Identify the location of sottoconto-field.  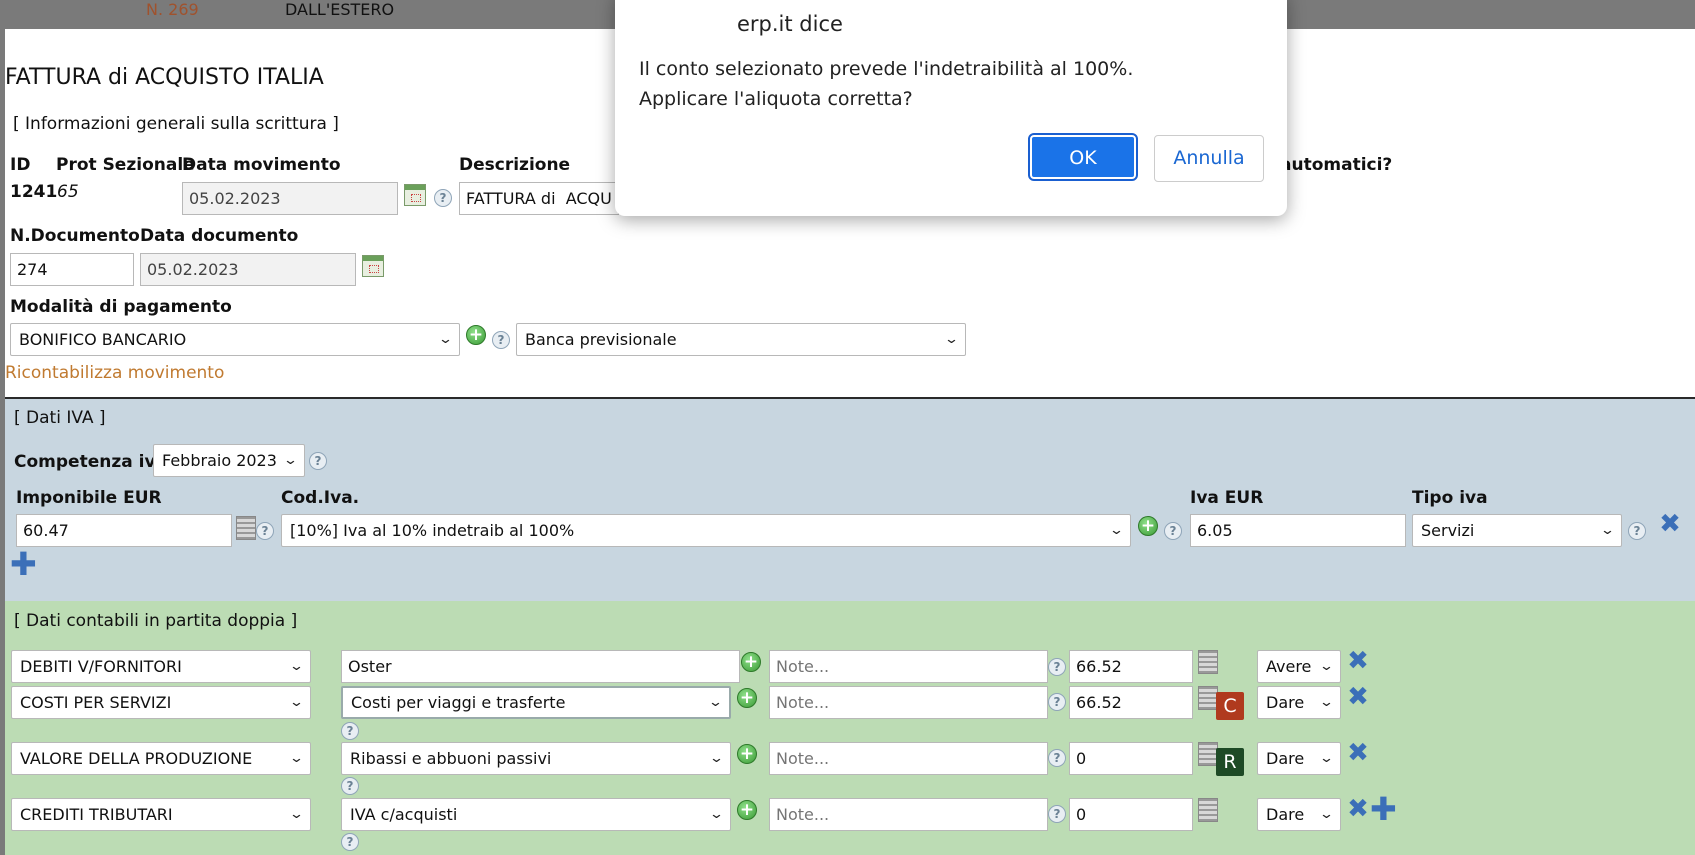
(540, 666).